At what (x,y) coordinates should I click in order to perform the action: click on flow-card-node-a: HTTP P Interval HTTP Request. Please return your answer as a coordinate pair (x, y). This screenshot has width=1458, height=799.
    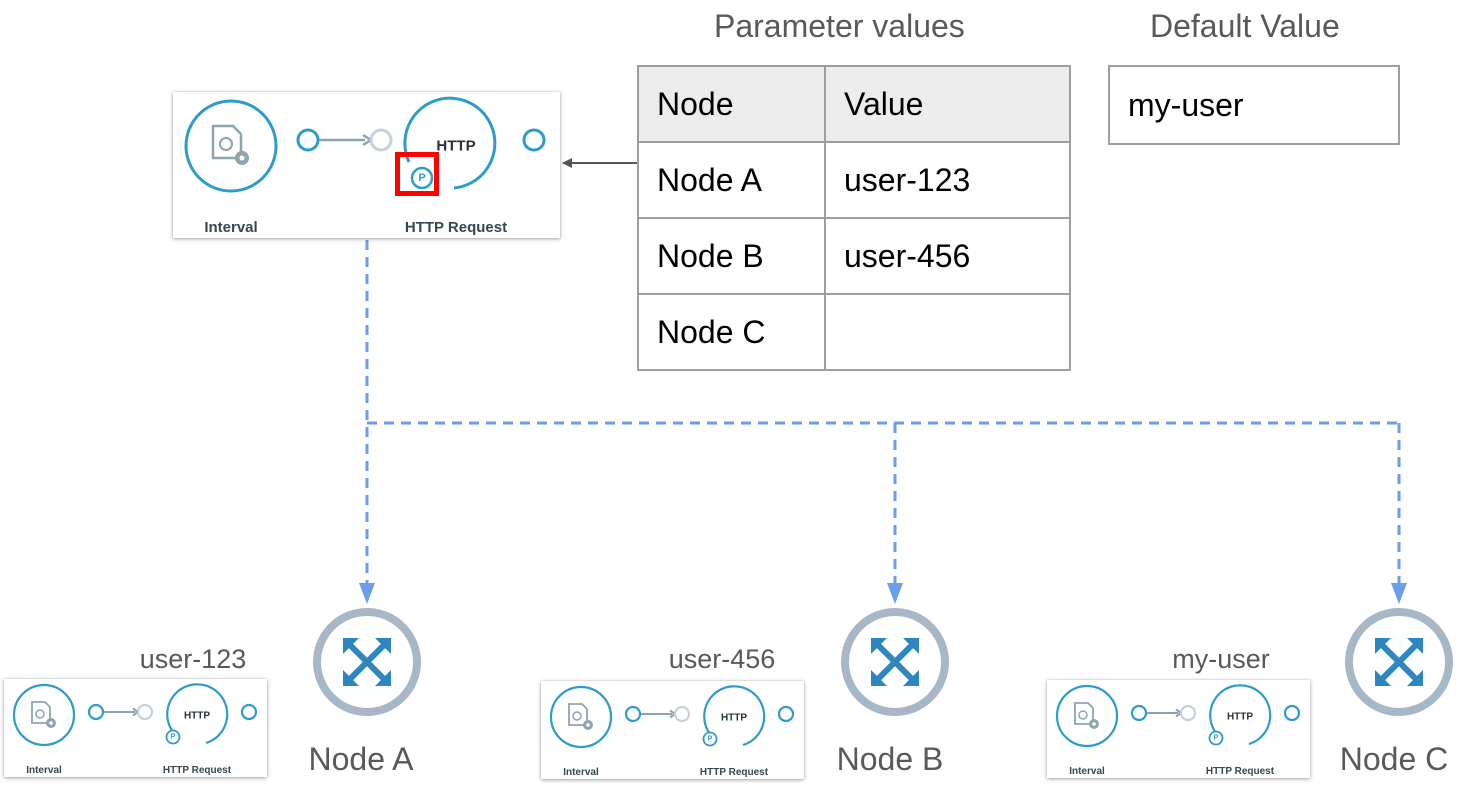
    Looking at the image, I should click on (135, 728).